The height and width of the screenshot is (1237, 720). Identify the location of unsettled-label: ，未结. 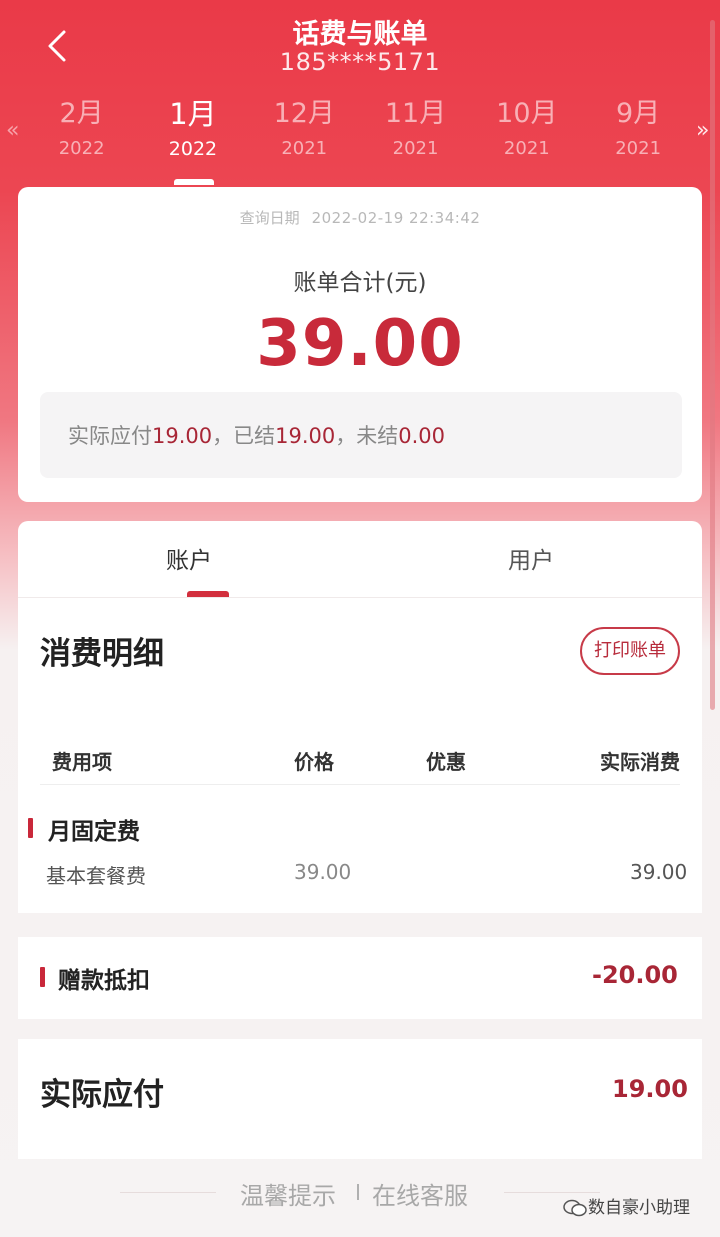
(367, 436).